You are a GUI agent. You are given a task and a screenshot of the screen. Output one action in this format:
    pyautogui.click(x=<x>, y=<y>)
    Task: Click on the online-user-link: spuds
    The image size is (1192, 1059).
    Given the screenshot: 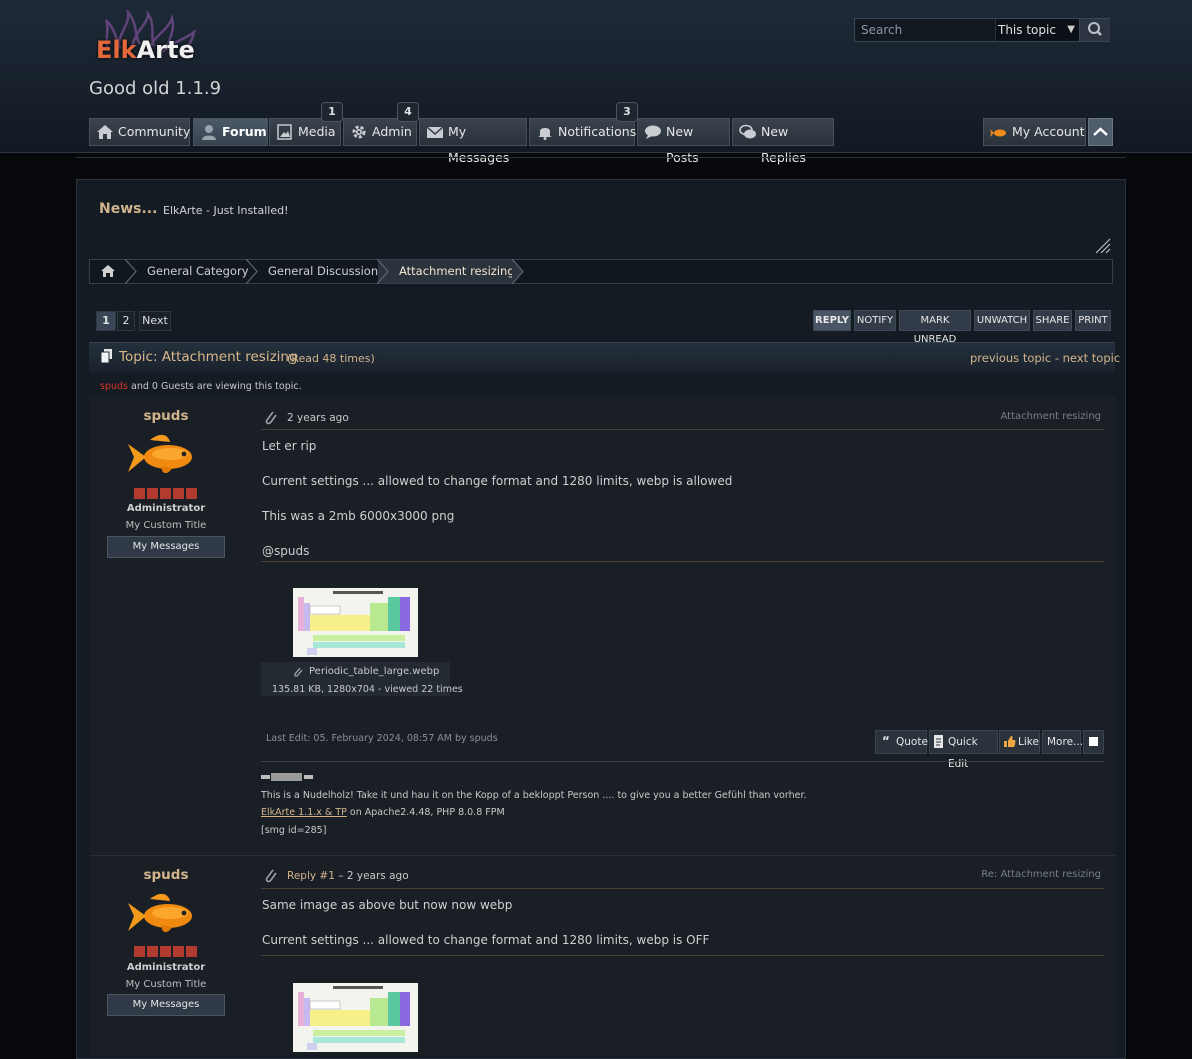 What is the action you would take?
    pyautogui.click(x=114, y=386)
    